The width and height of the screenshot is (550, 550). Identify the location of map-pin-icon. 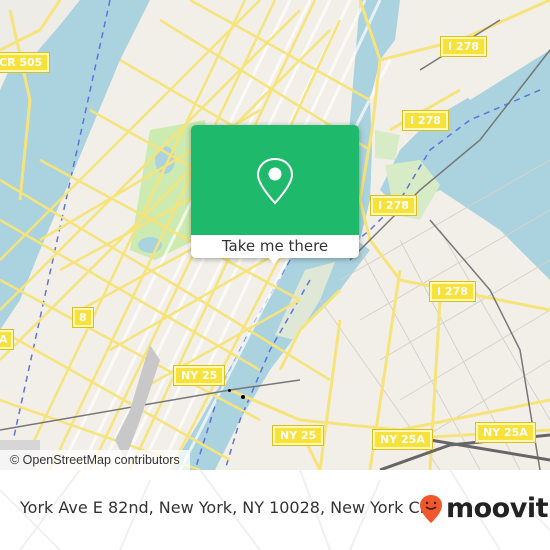
(275, 181).